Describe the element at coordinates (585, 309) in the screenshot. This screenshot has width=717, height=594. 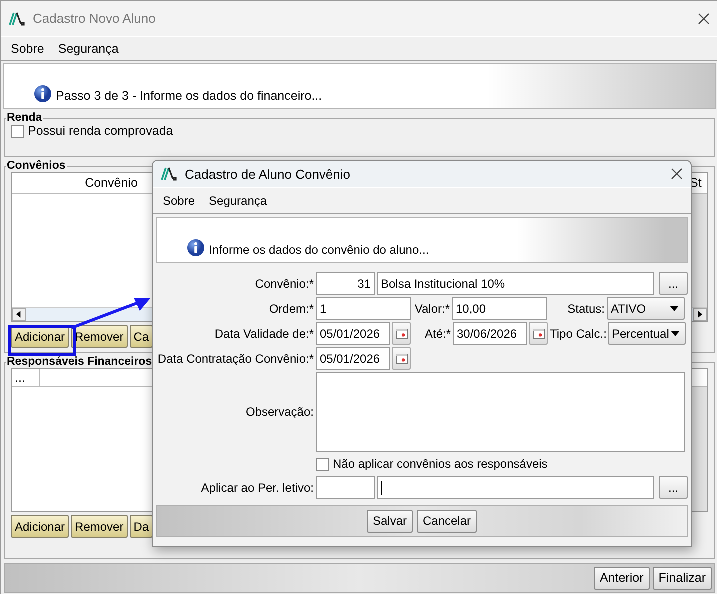
I see `field-label: Status:` at that location.